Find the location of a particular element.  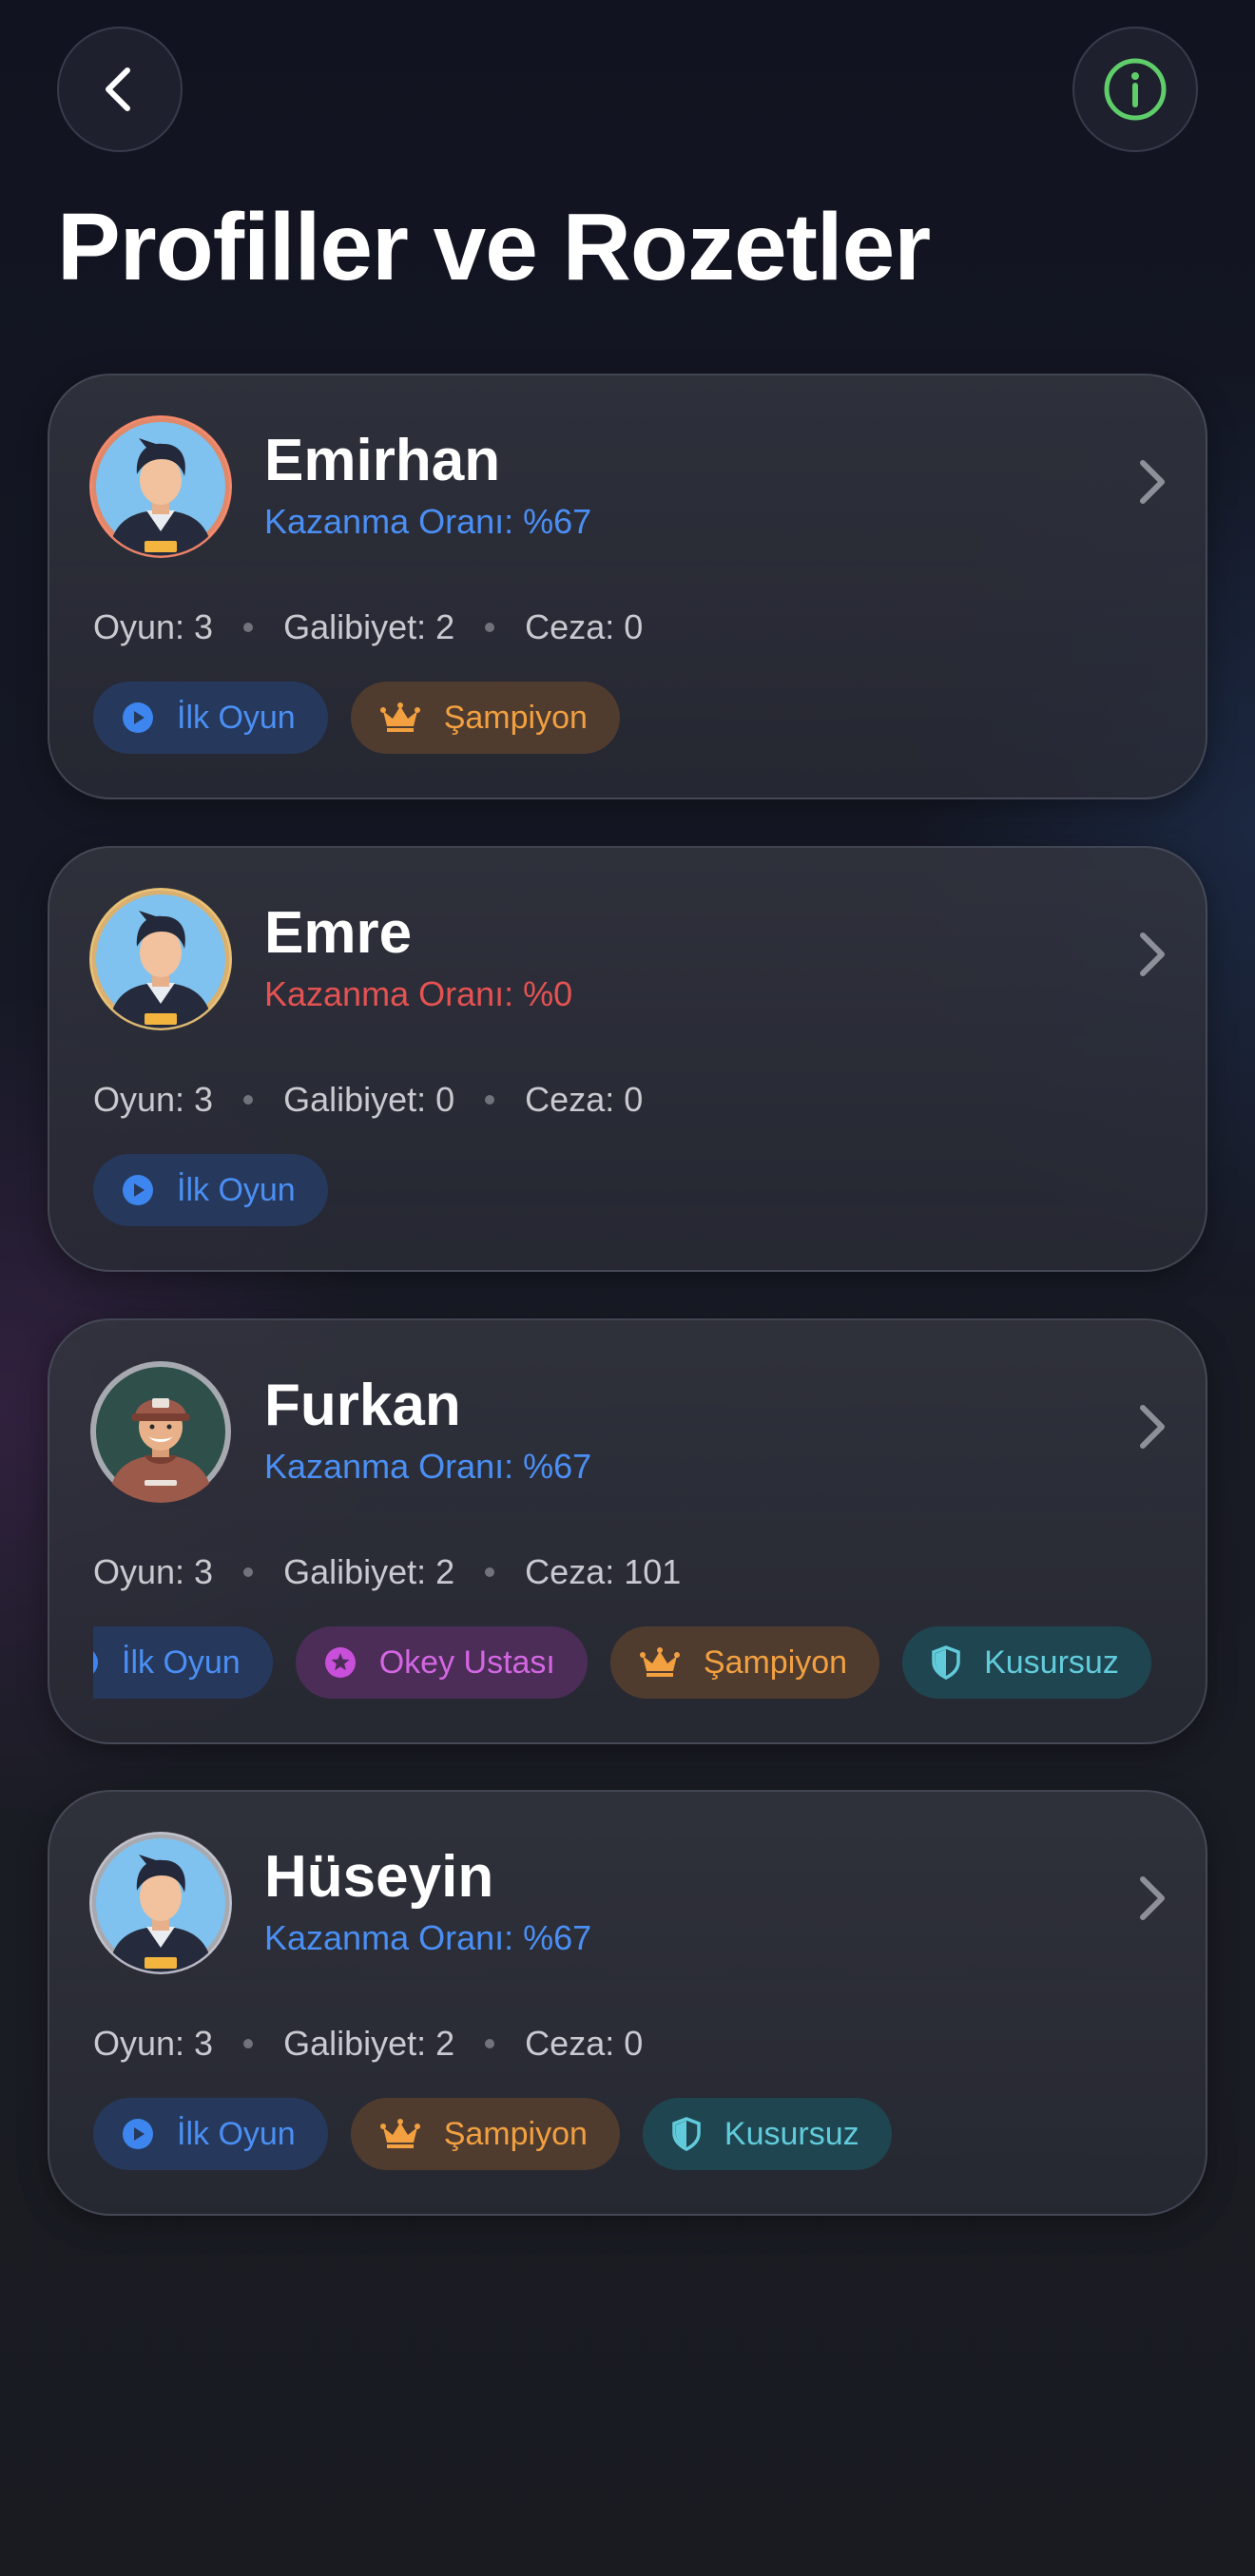

back-button is located at coordinates (120, 90).